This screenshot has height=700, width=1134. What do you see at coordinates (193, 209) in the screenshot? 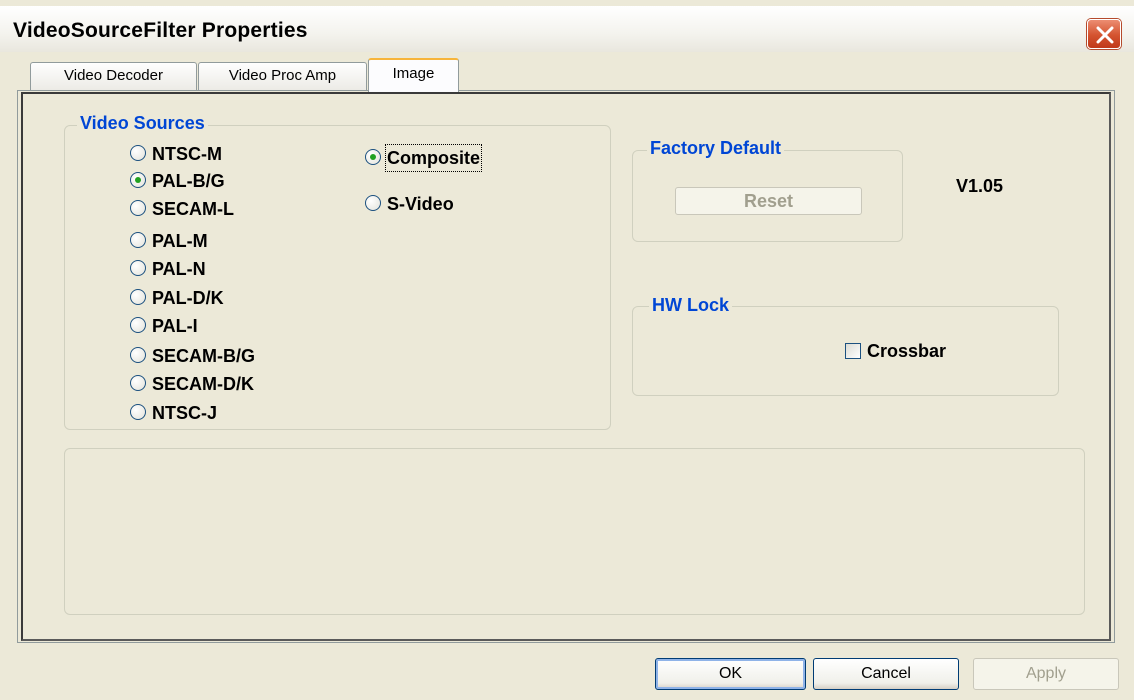
I see `radio-label: SECAM-L` at bounding box center [193, 209].